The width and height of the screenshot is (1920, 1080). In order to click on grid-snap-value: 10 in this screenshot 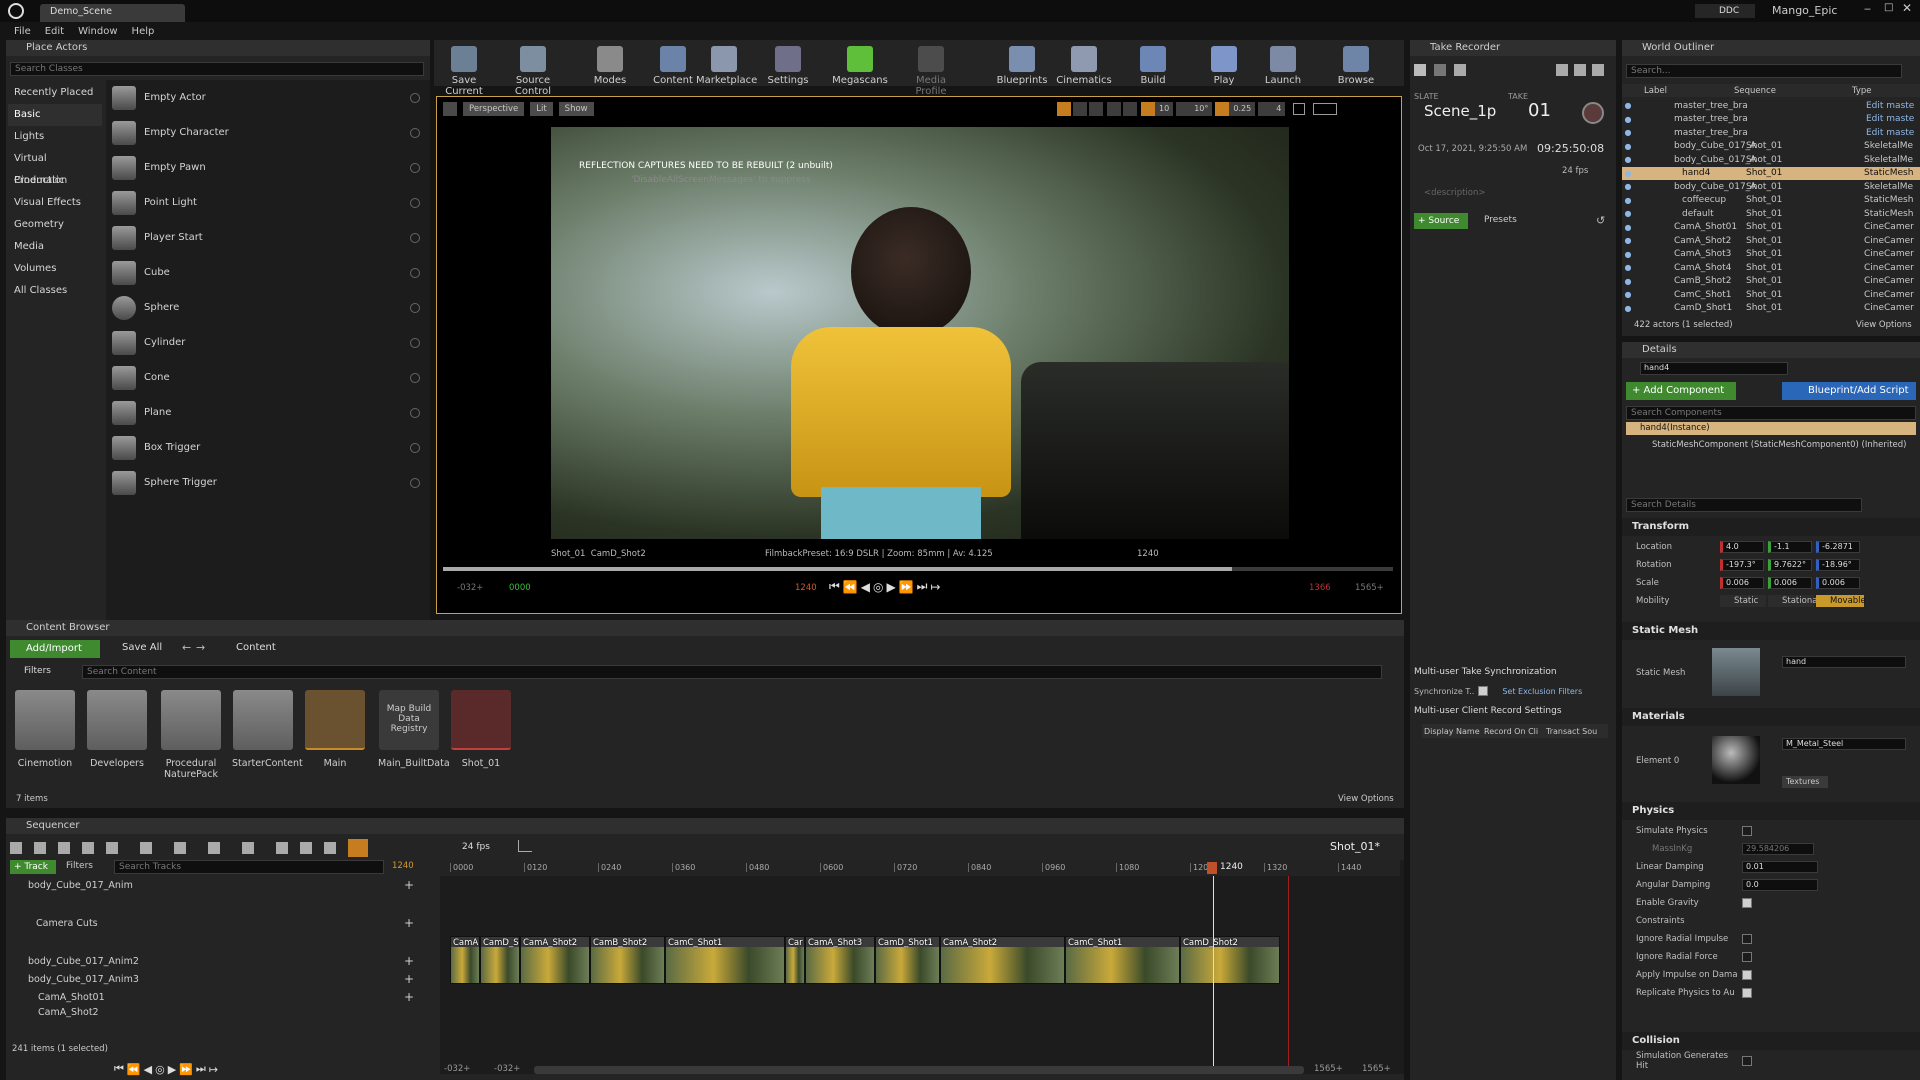, I will do `click(1164, 109)`.